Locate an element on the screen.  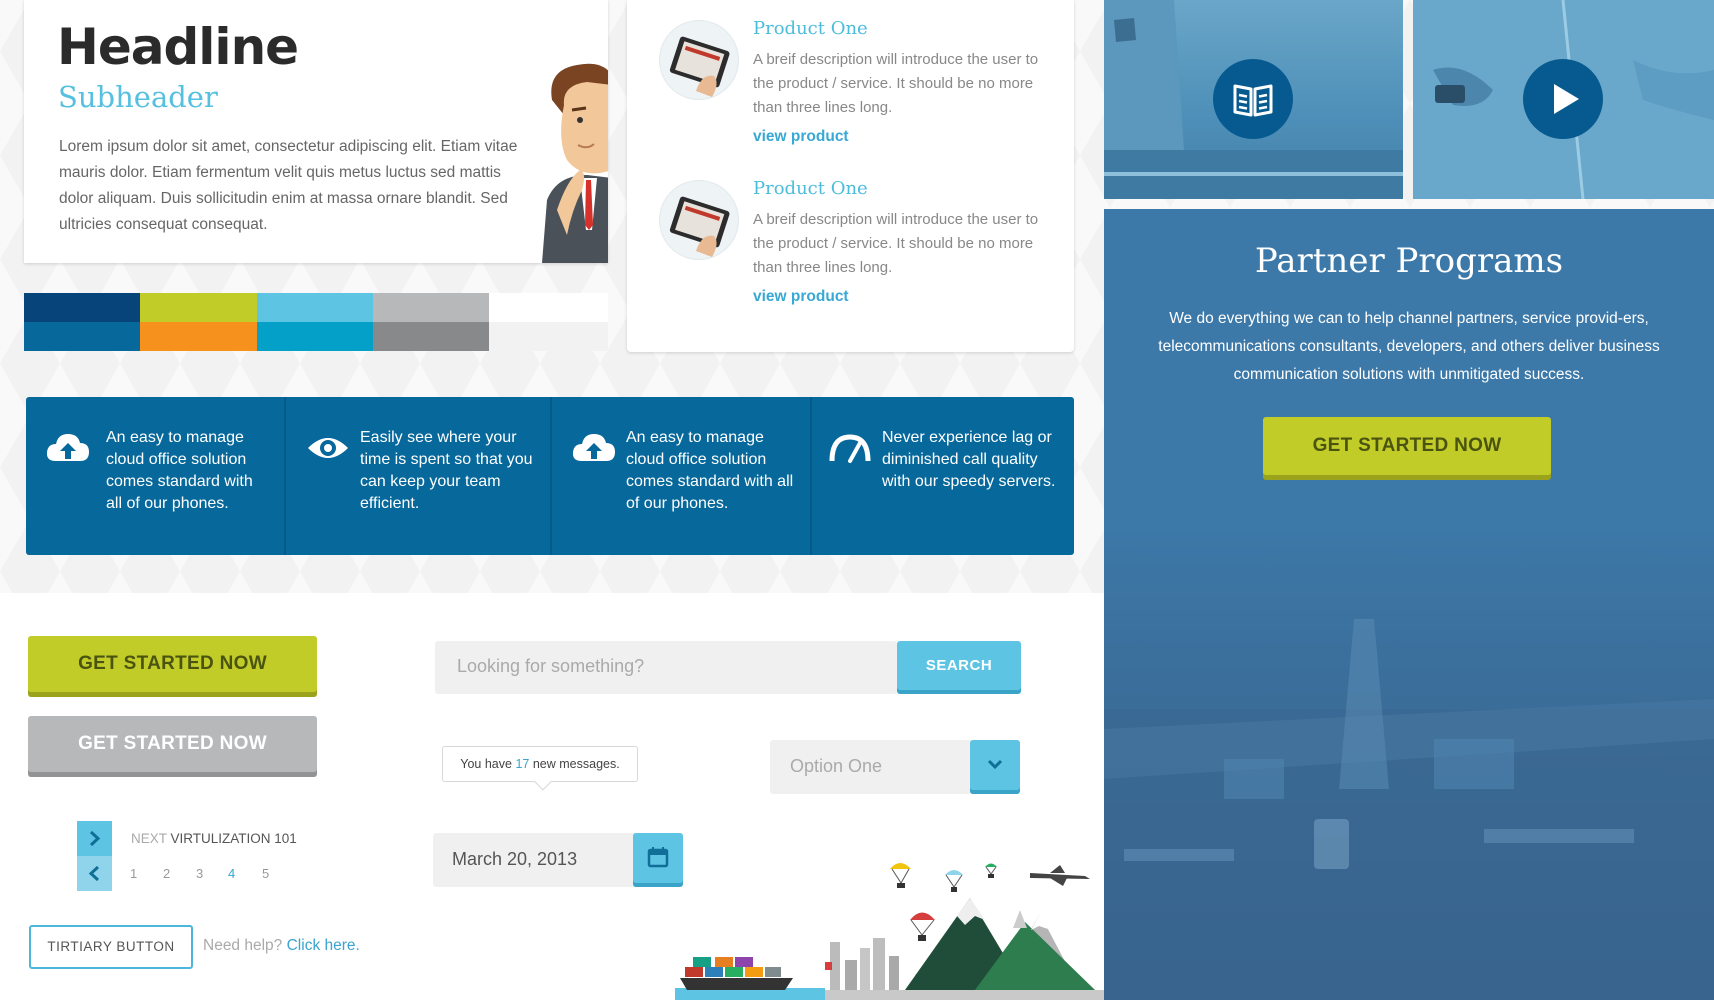
swatch-silver is located at coordinates (431, 307).